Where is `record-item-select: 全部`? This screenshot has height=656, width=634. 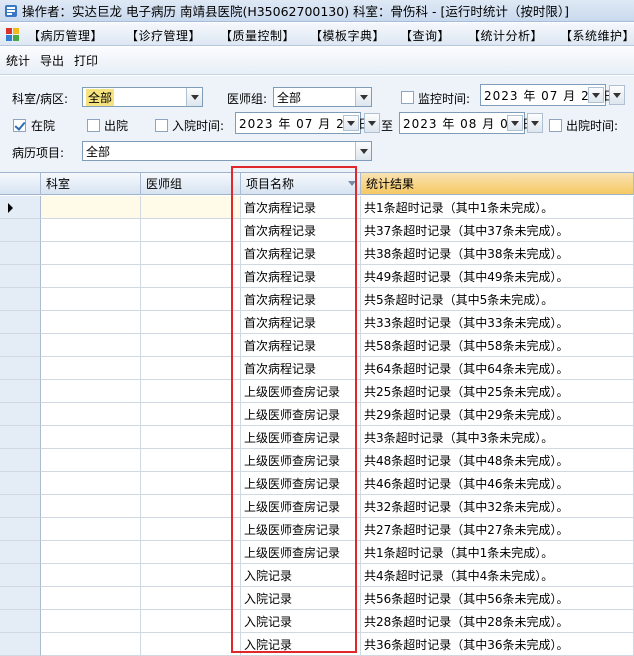
record-item-select: 全部 is located at coordinates (227, 151).